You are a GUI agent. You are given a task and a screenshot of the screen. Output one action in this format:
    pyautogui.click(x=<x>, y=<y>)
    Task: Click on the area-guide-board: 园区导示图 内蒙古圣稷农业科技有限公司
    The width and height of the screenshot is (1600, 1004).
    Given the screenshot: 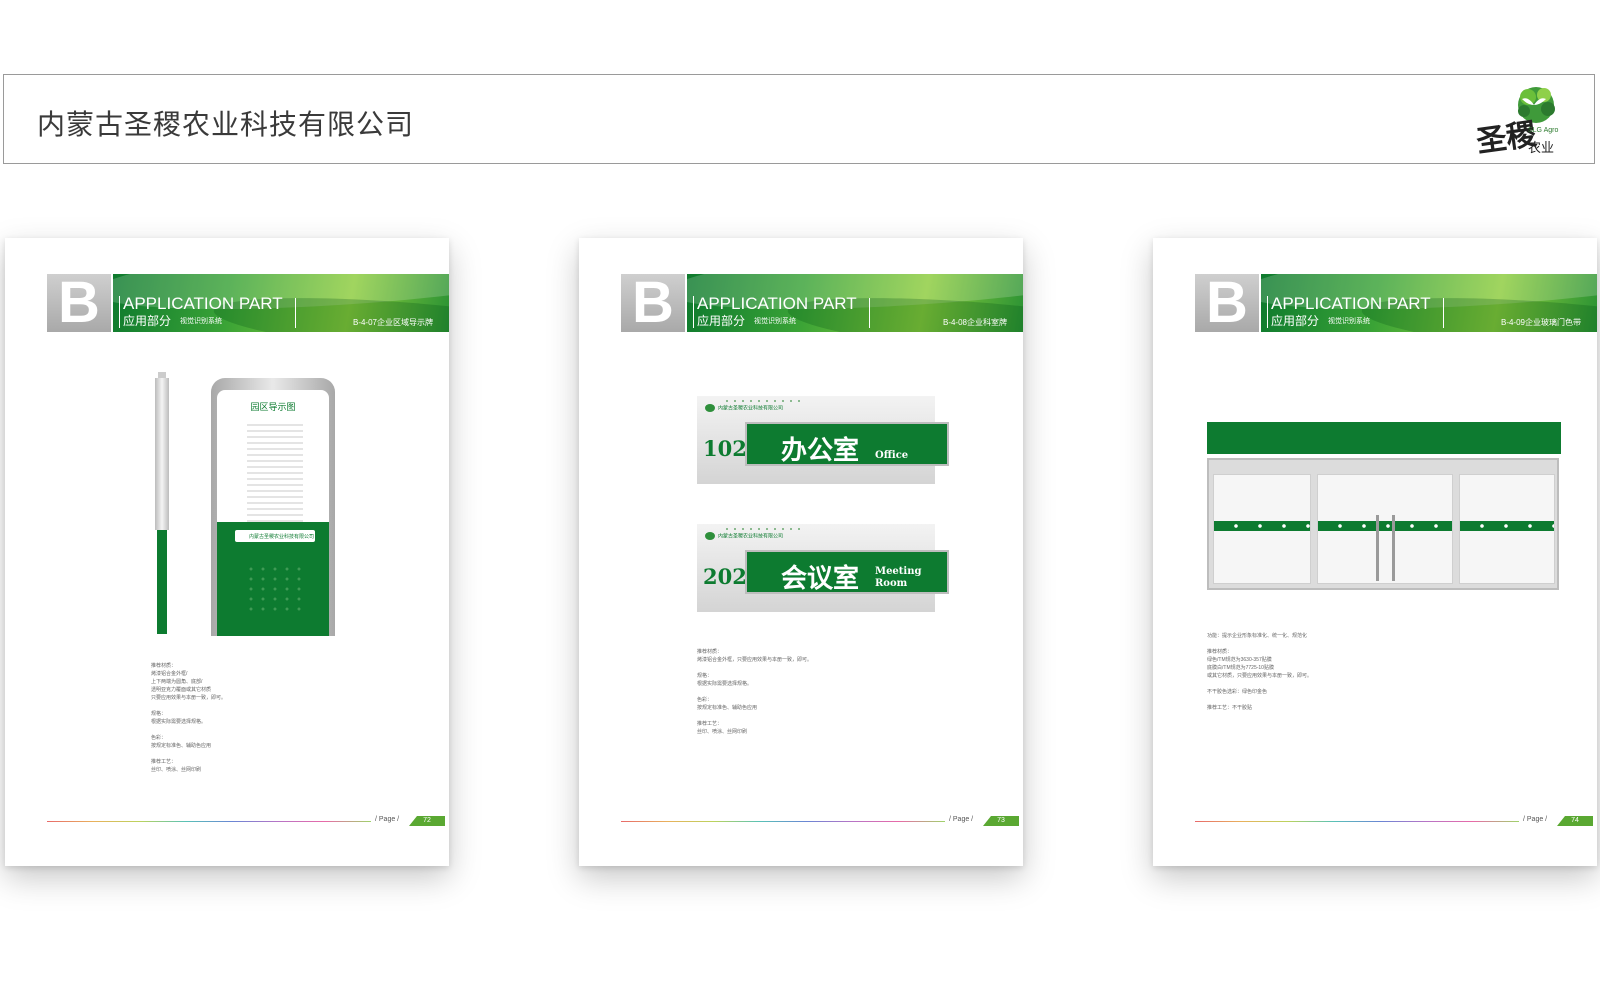 What is the action you would take?
    pyautogui.click(x=273, y=507)
    